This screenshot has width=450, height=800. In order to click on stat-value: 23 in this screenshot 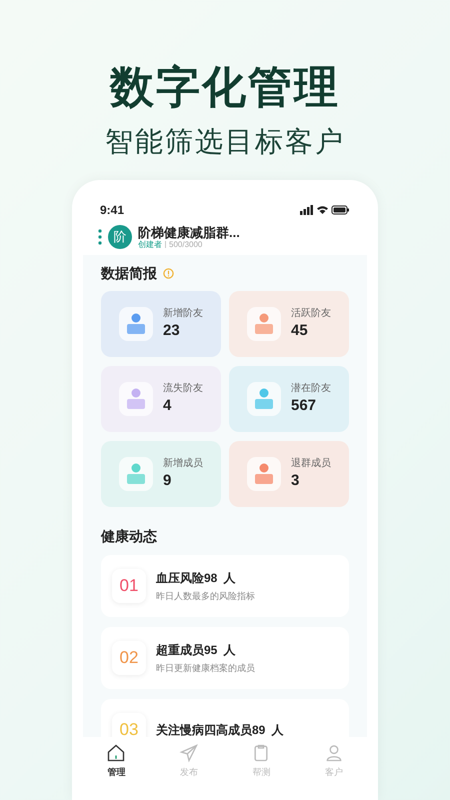, I will do `click(172, 331)`.